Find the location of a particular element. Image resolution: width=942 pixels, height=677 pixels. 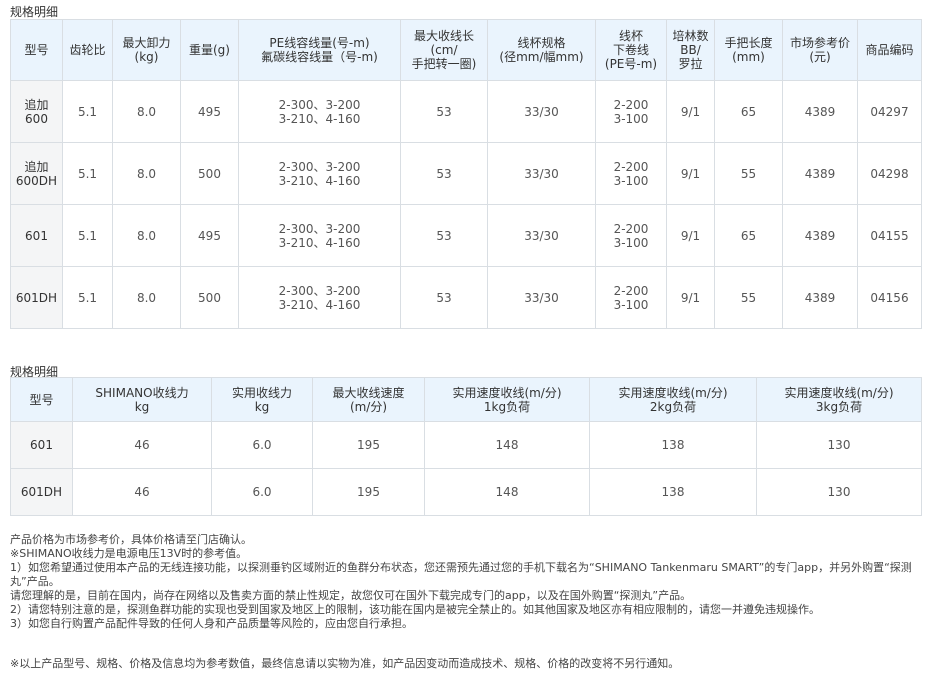

cell-text: 手把转一圈) is located at coordinates (444, 64).